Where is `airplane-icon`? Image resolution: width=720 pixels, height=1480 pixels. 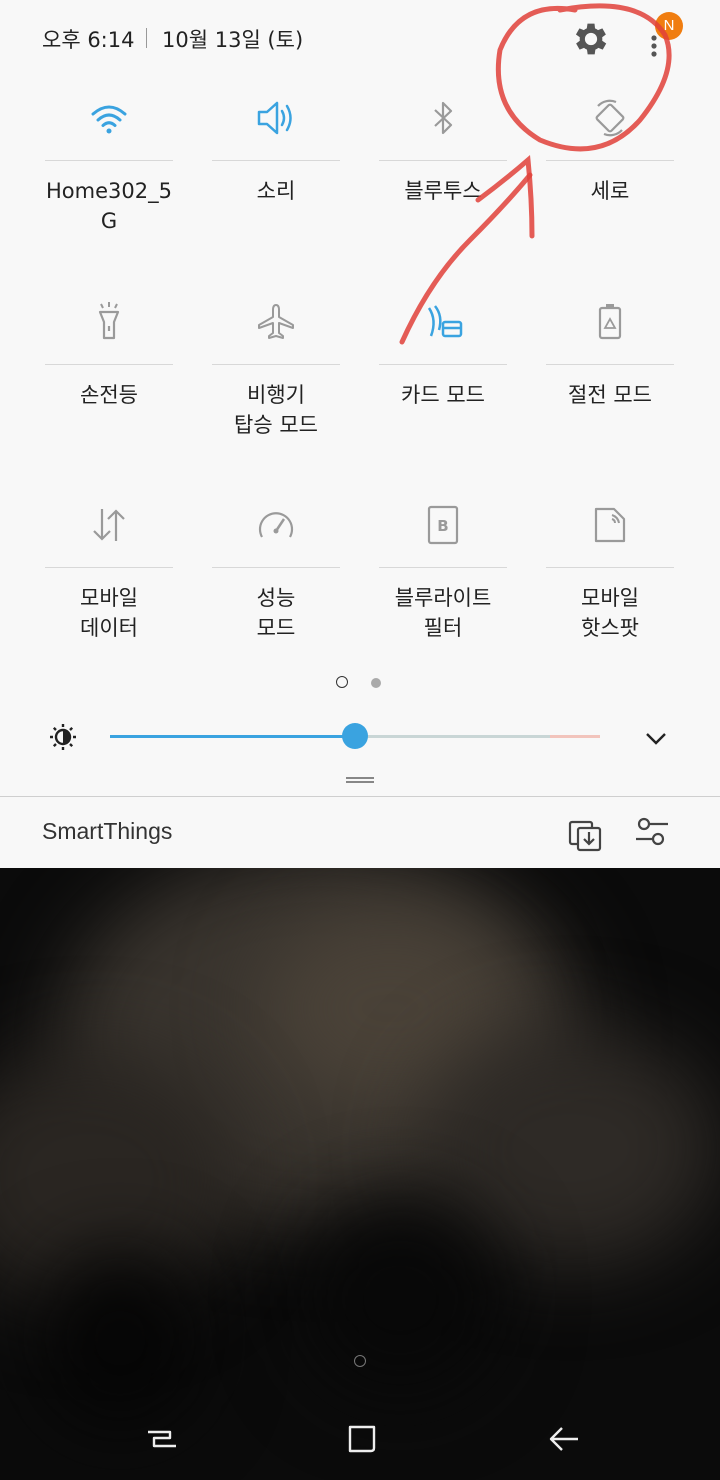
airplane-icon is located at coordinates (276, 321).